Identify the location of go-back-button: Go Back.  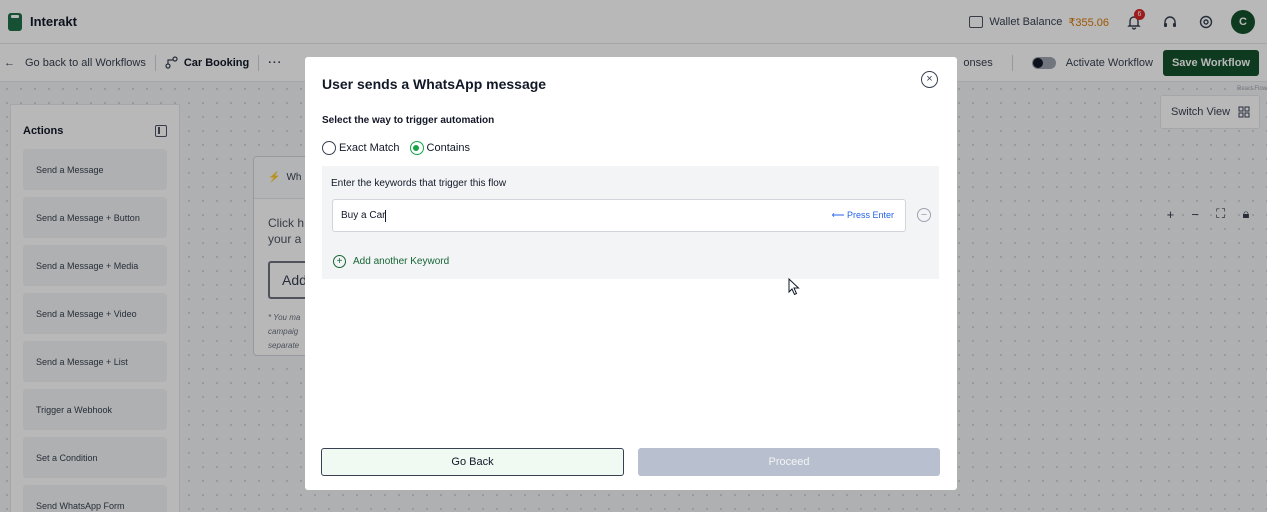
(472, 462).